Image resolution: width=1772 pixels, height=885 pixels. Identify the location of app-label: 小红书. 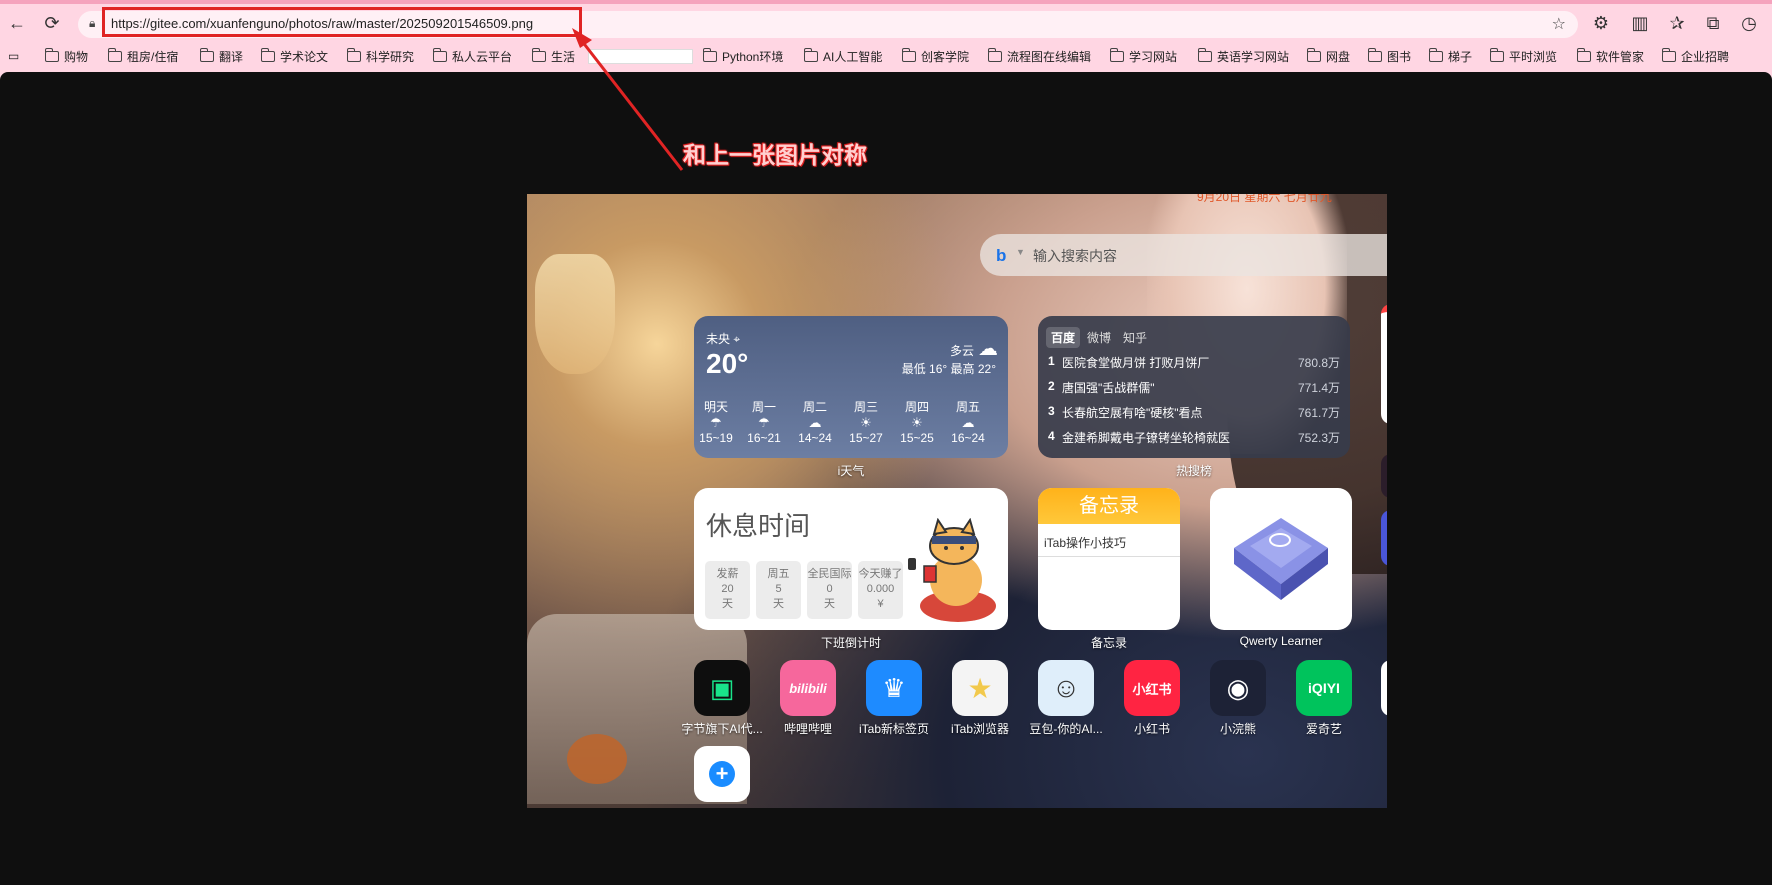
(1151, 729).